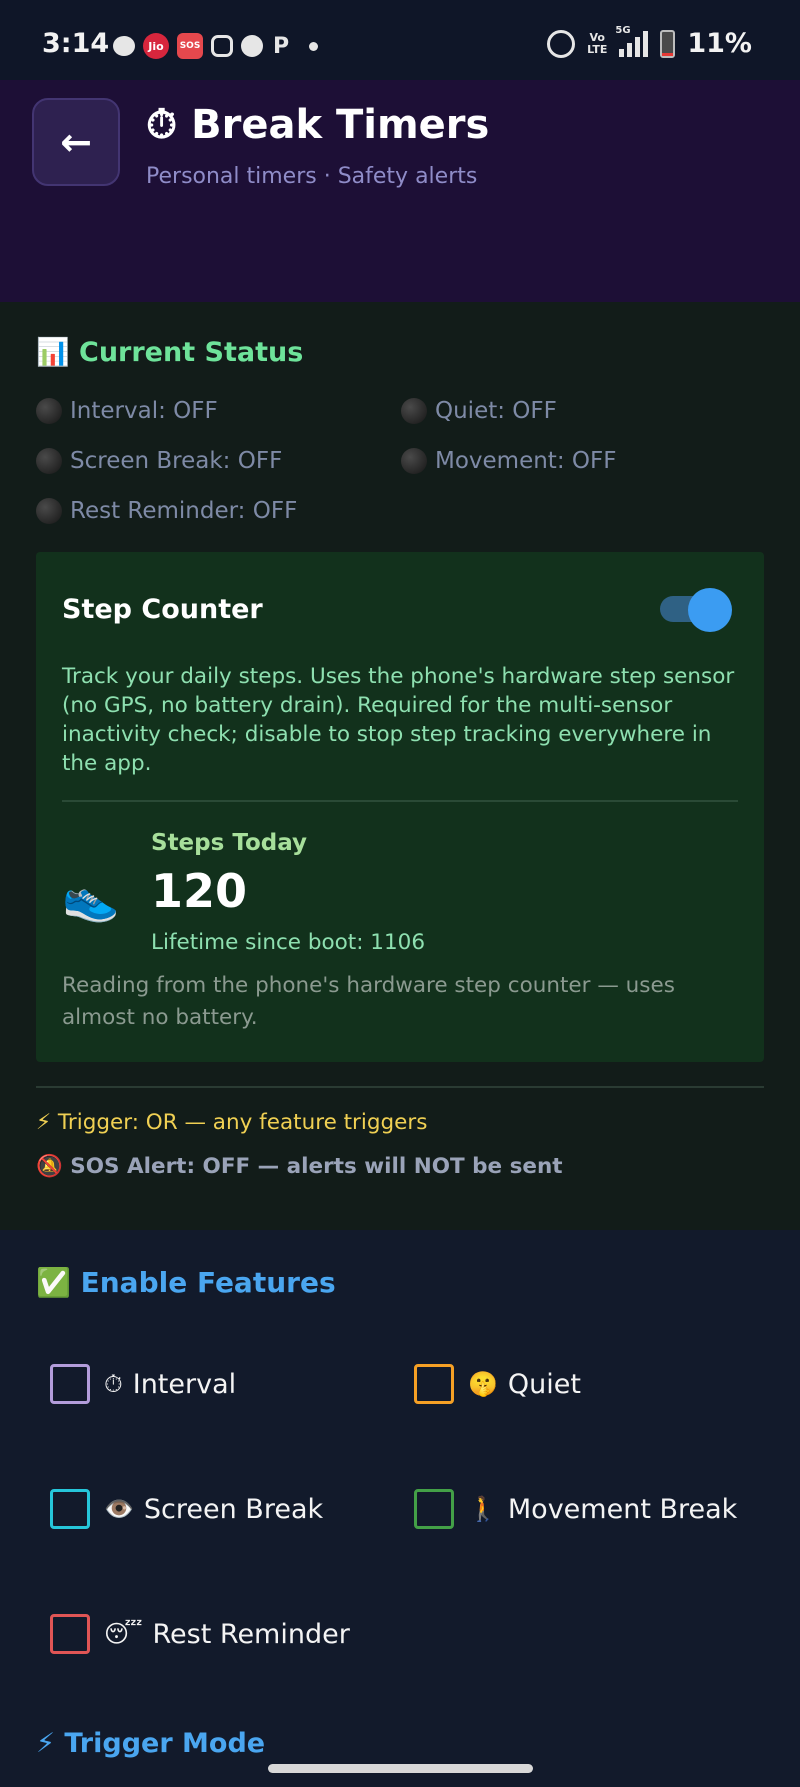 The image size is (800, 1787). Describe the element at coordinates (668, 54) in the screenshot. I see `battery-level` at that location.